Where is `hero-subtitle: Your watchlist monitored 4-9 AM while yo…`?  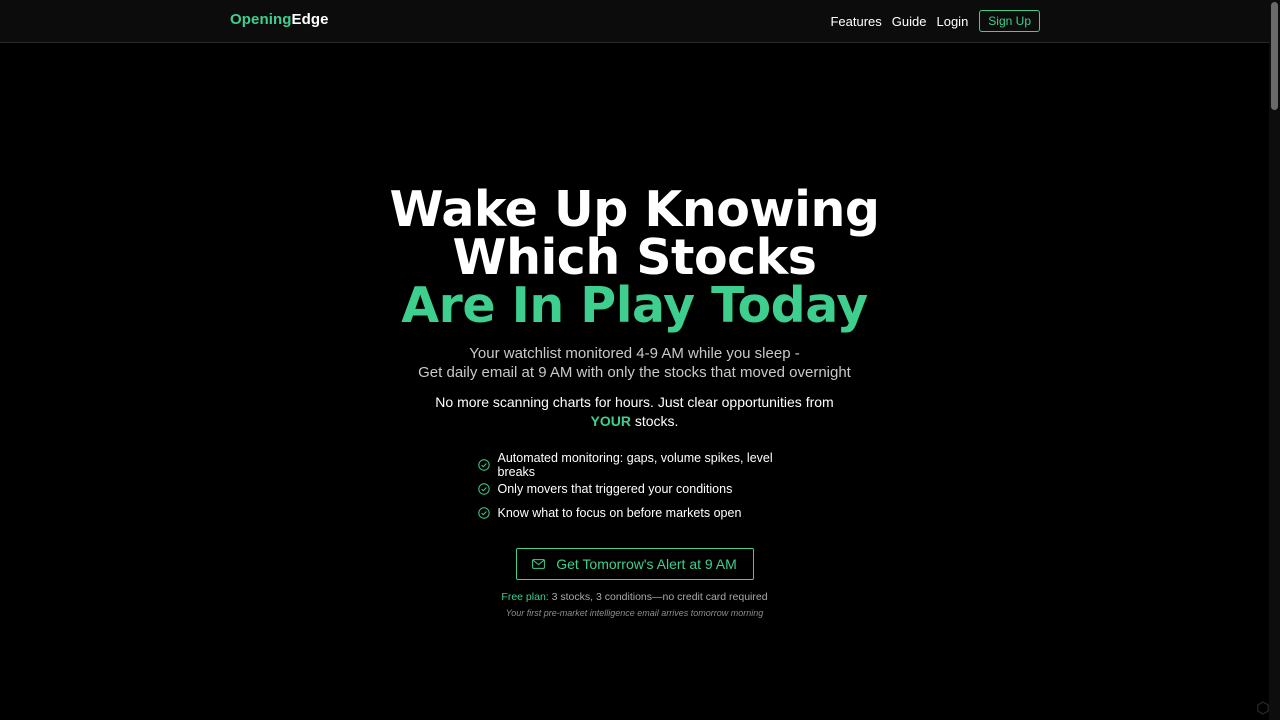
hero-subtitle: Your watchlist monitored 4-9 AM while yo… is located at coordinates (634, 363).